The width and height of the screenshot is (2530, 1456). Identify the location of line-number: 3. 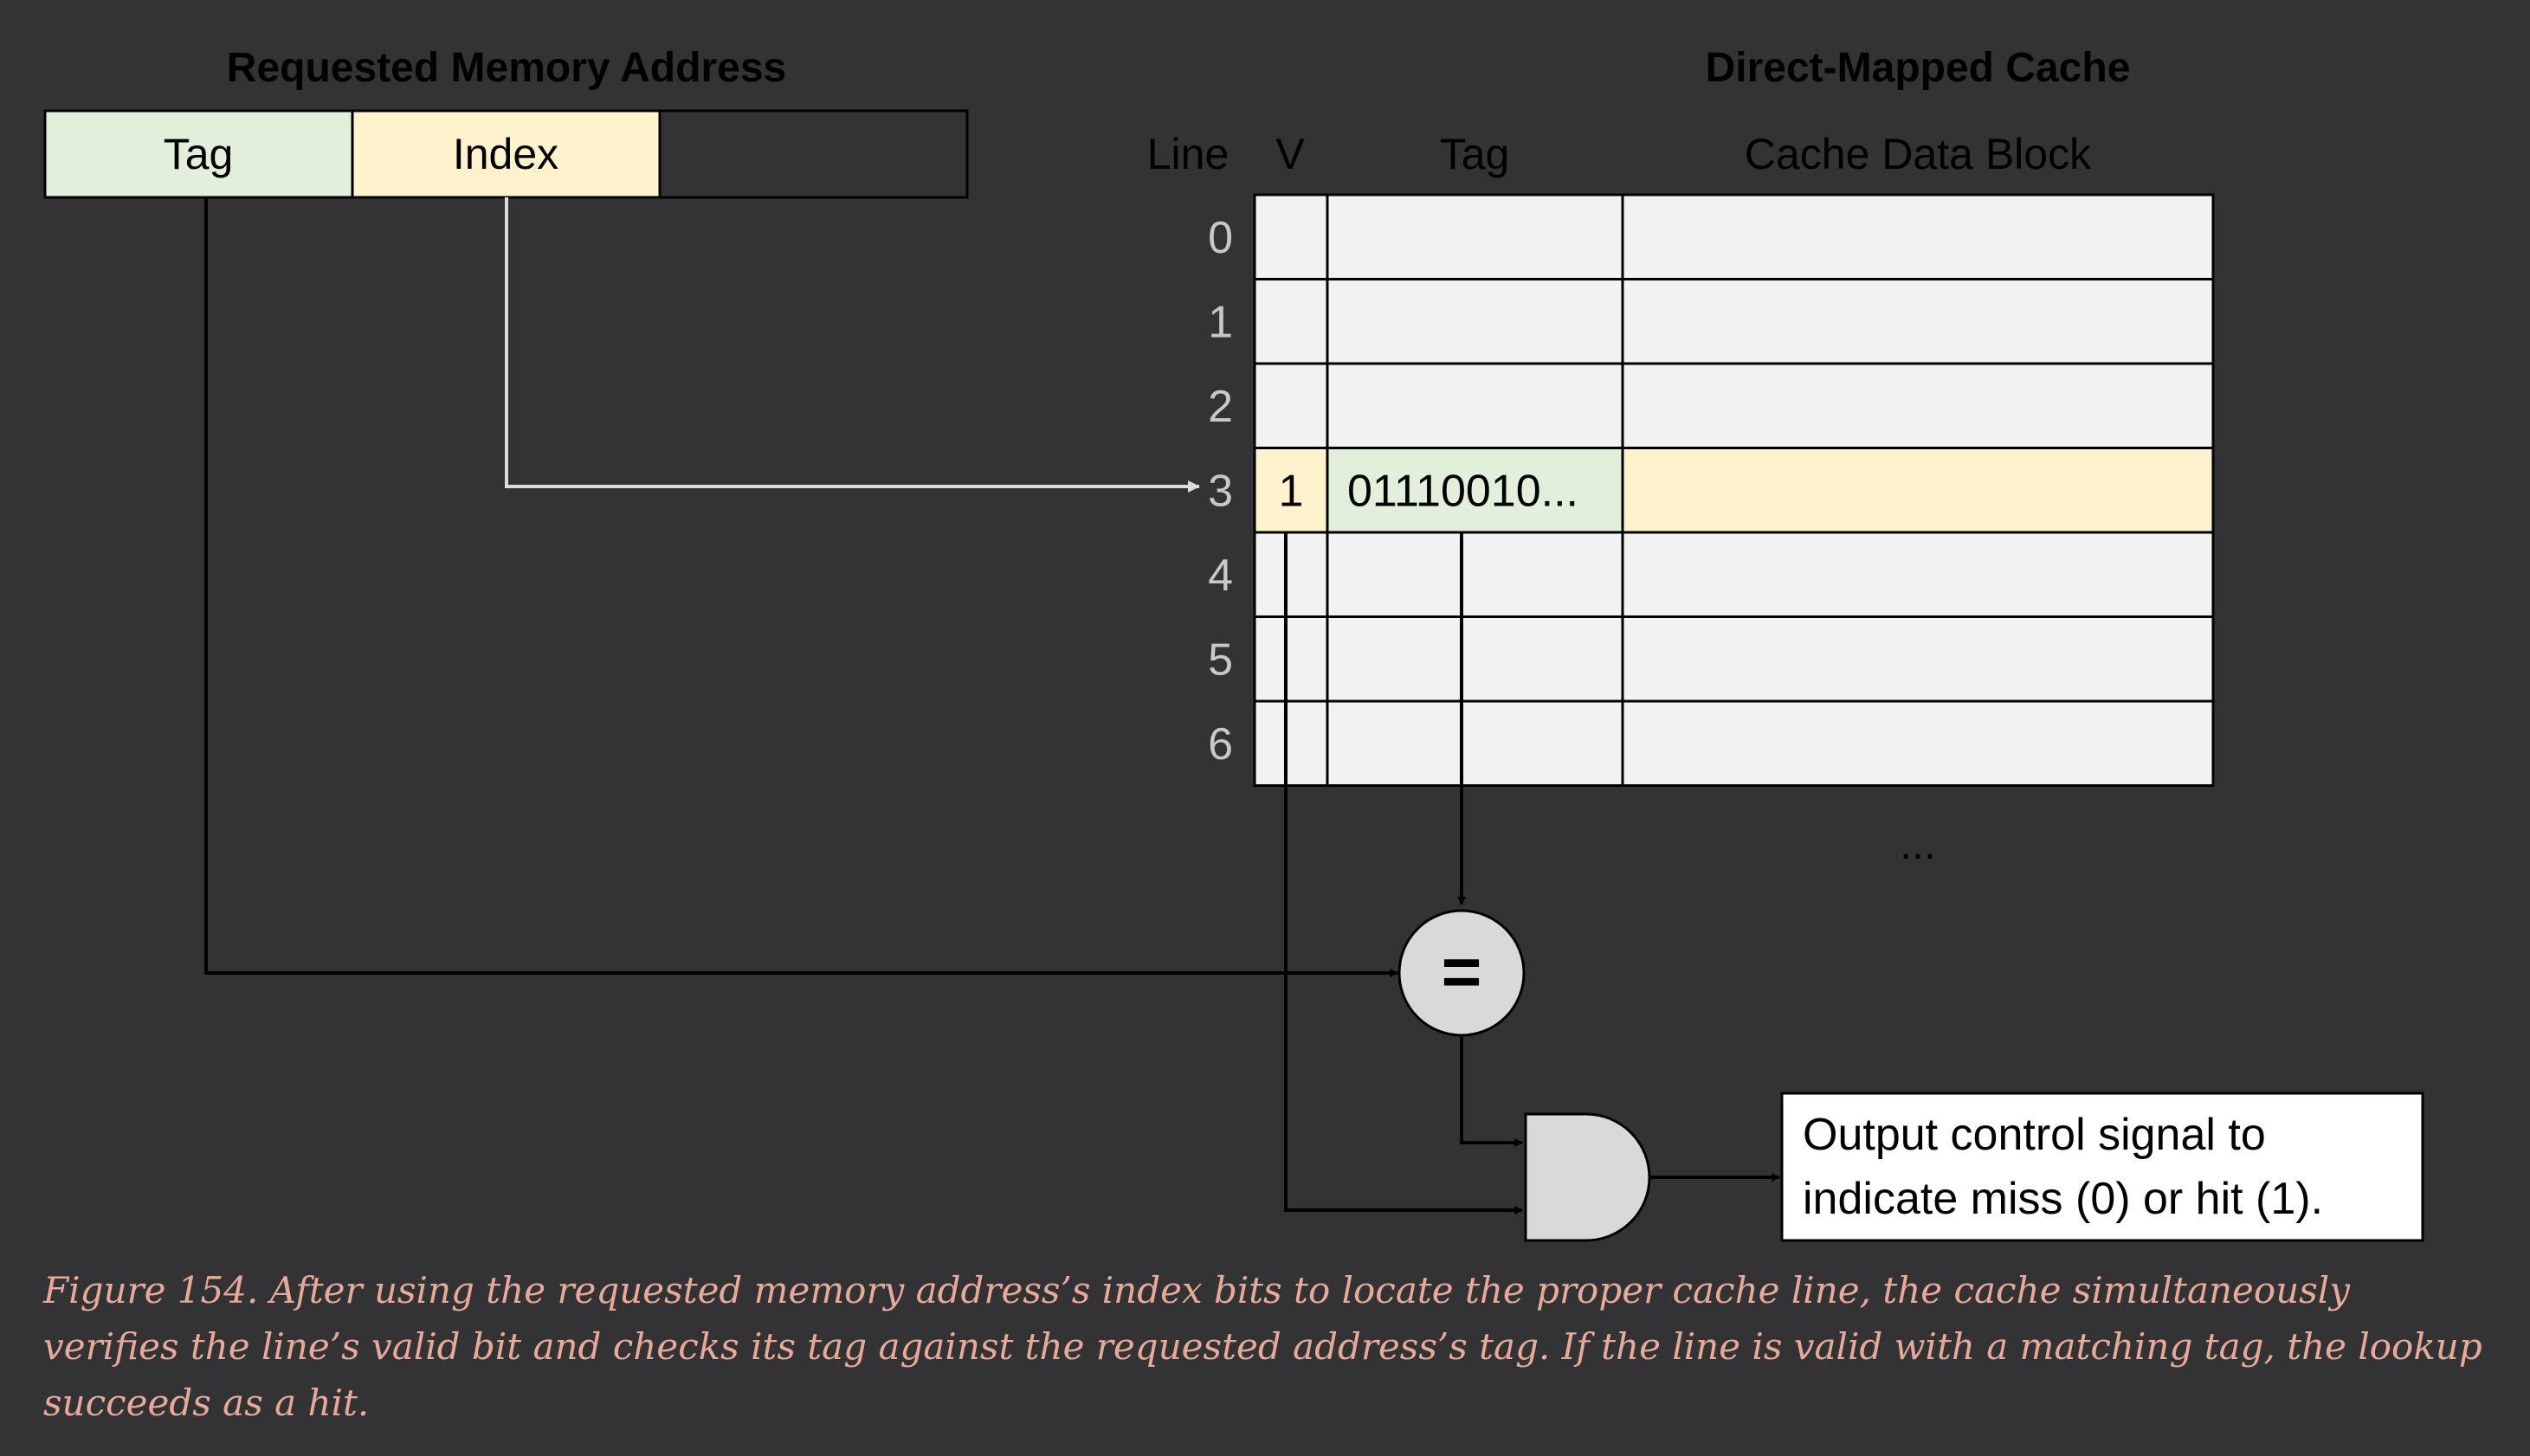
(1220, 491).